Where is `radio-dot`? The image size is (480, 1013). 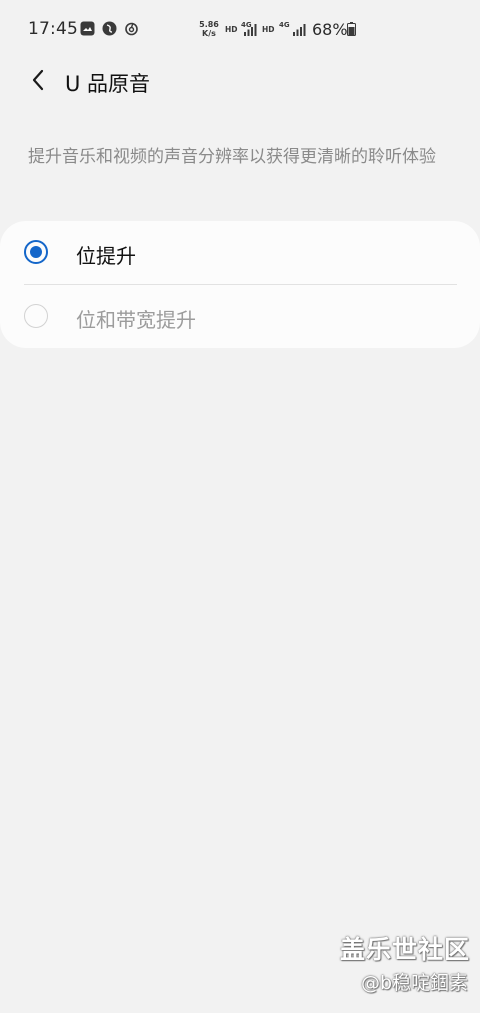
radio-dot is located at coordinates (36, 252).